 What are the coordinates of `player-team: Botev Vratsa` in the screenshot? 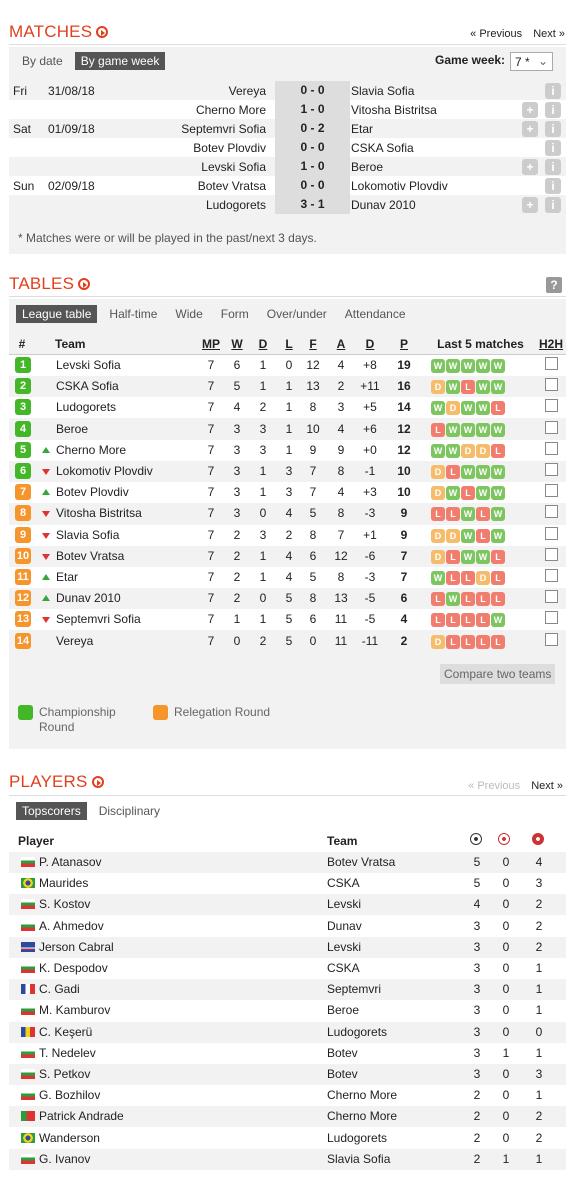 It's located at (361, 862).